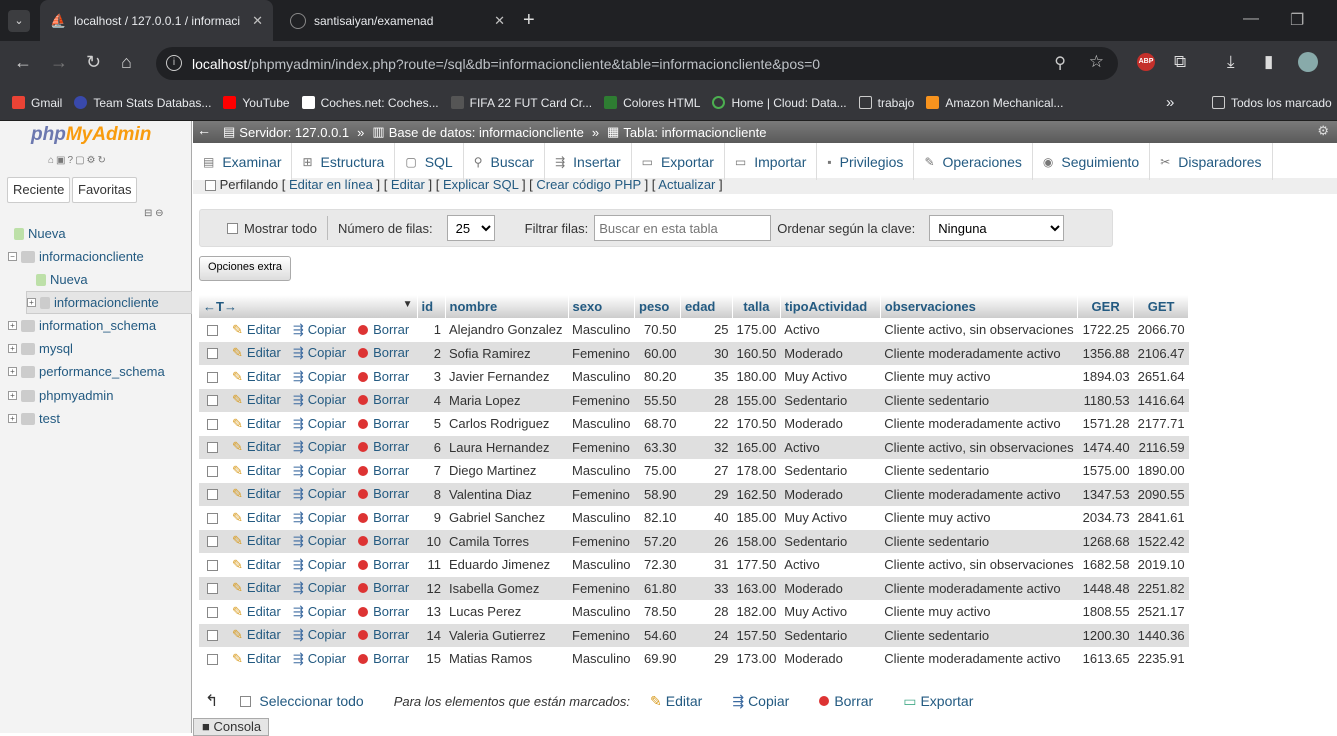  Describe the element at coordinates (92, 160) in the screenshot. I see `settings-icon: ⚙` at that location.